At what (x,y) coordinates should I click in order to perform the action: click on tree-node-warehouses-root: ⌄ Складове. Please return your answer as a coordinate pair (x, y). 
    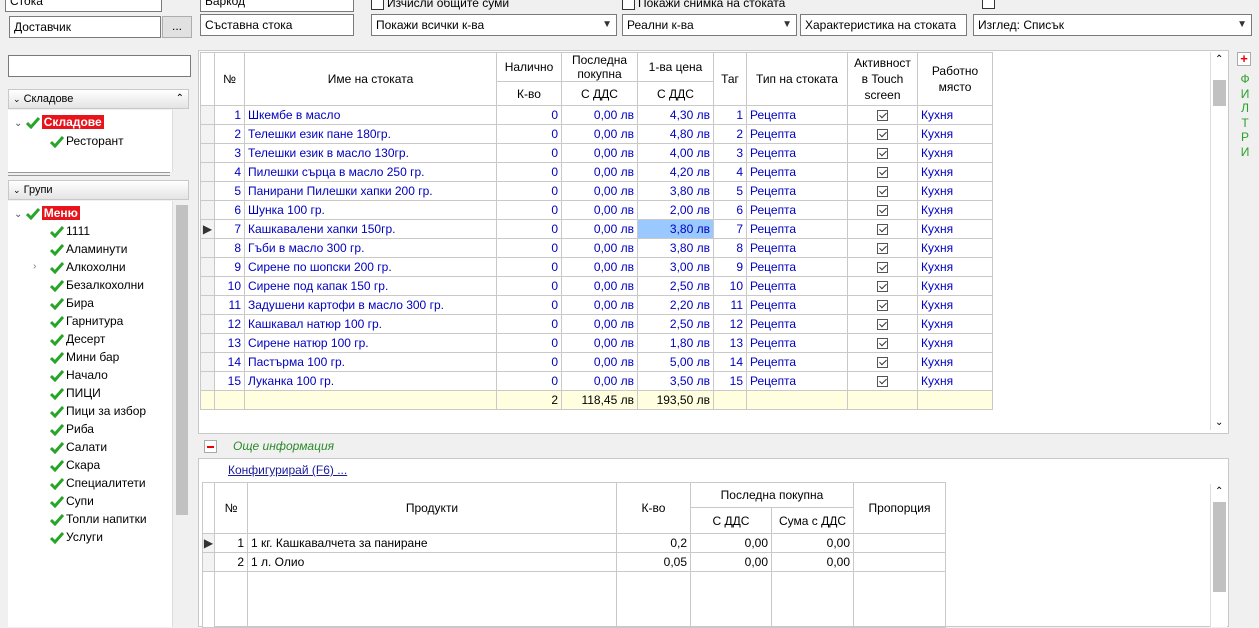
    Looking at the image, I should click on (59, 122).